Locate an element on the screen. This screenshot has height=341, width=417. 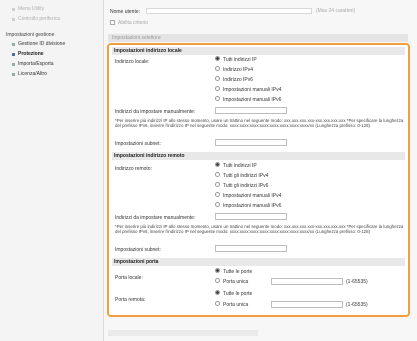
sidebar-item-label: Impostazioni gestione is located at coordinates (30, 35).